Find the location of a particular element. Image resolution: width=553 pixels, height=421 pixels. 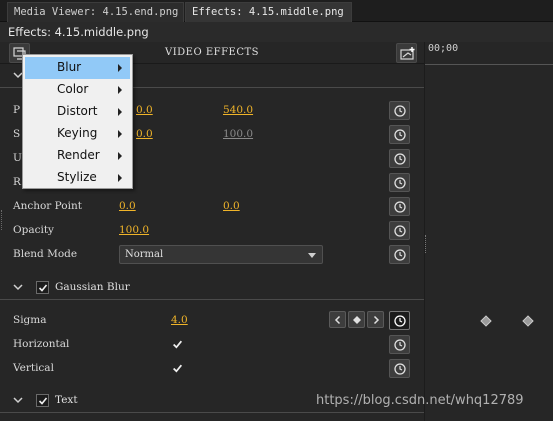

gaussian-blur-enable-checkbox is located at coordinates (42, 287).